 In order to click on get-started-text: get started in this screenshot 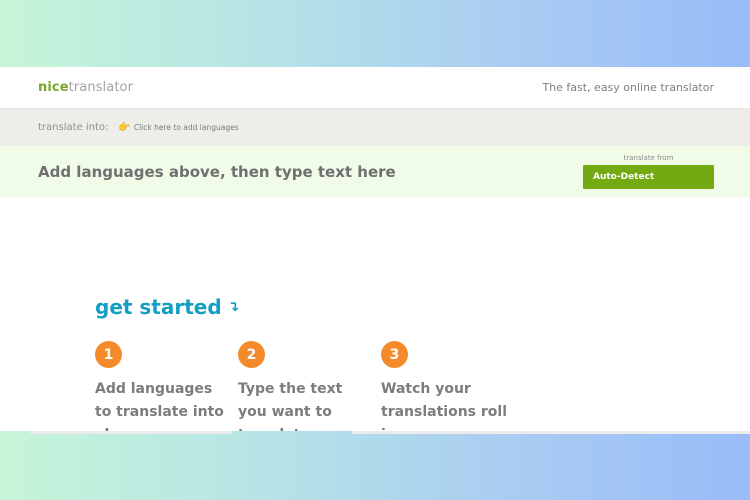, I will do `click(158, 307)`.